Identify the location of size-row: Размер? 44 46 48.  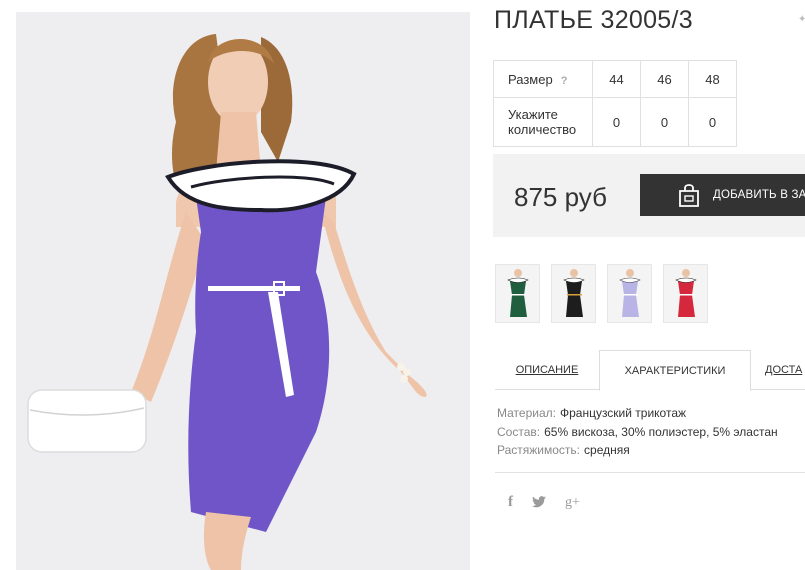
(615, 79).